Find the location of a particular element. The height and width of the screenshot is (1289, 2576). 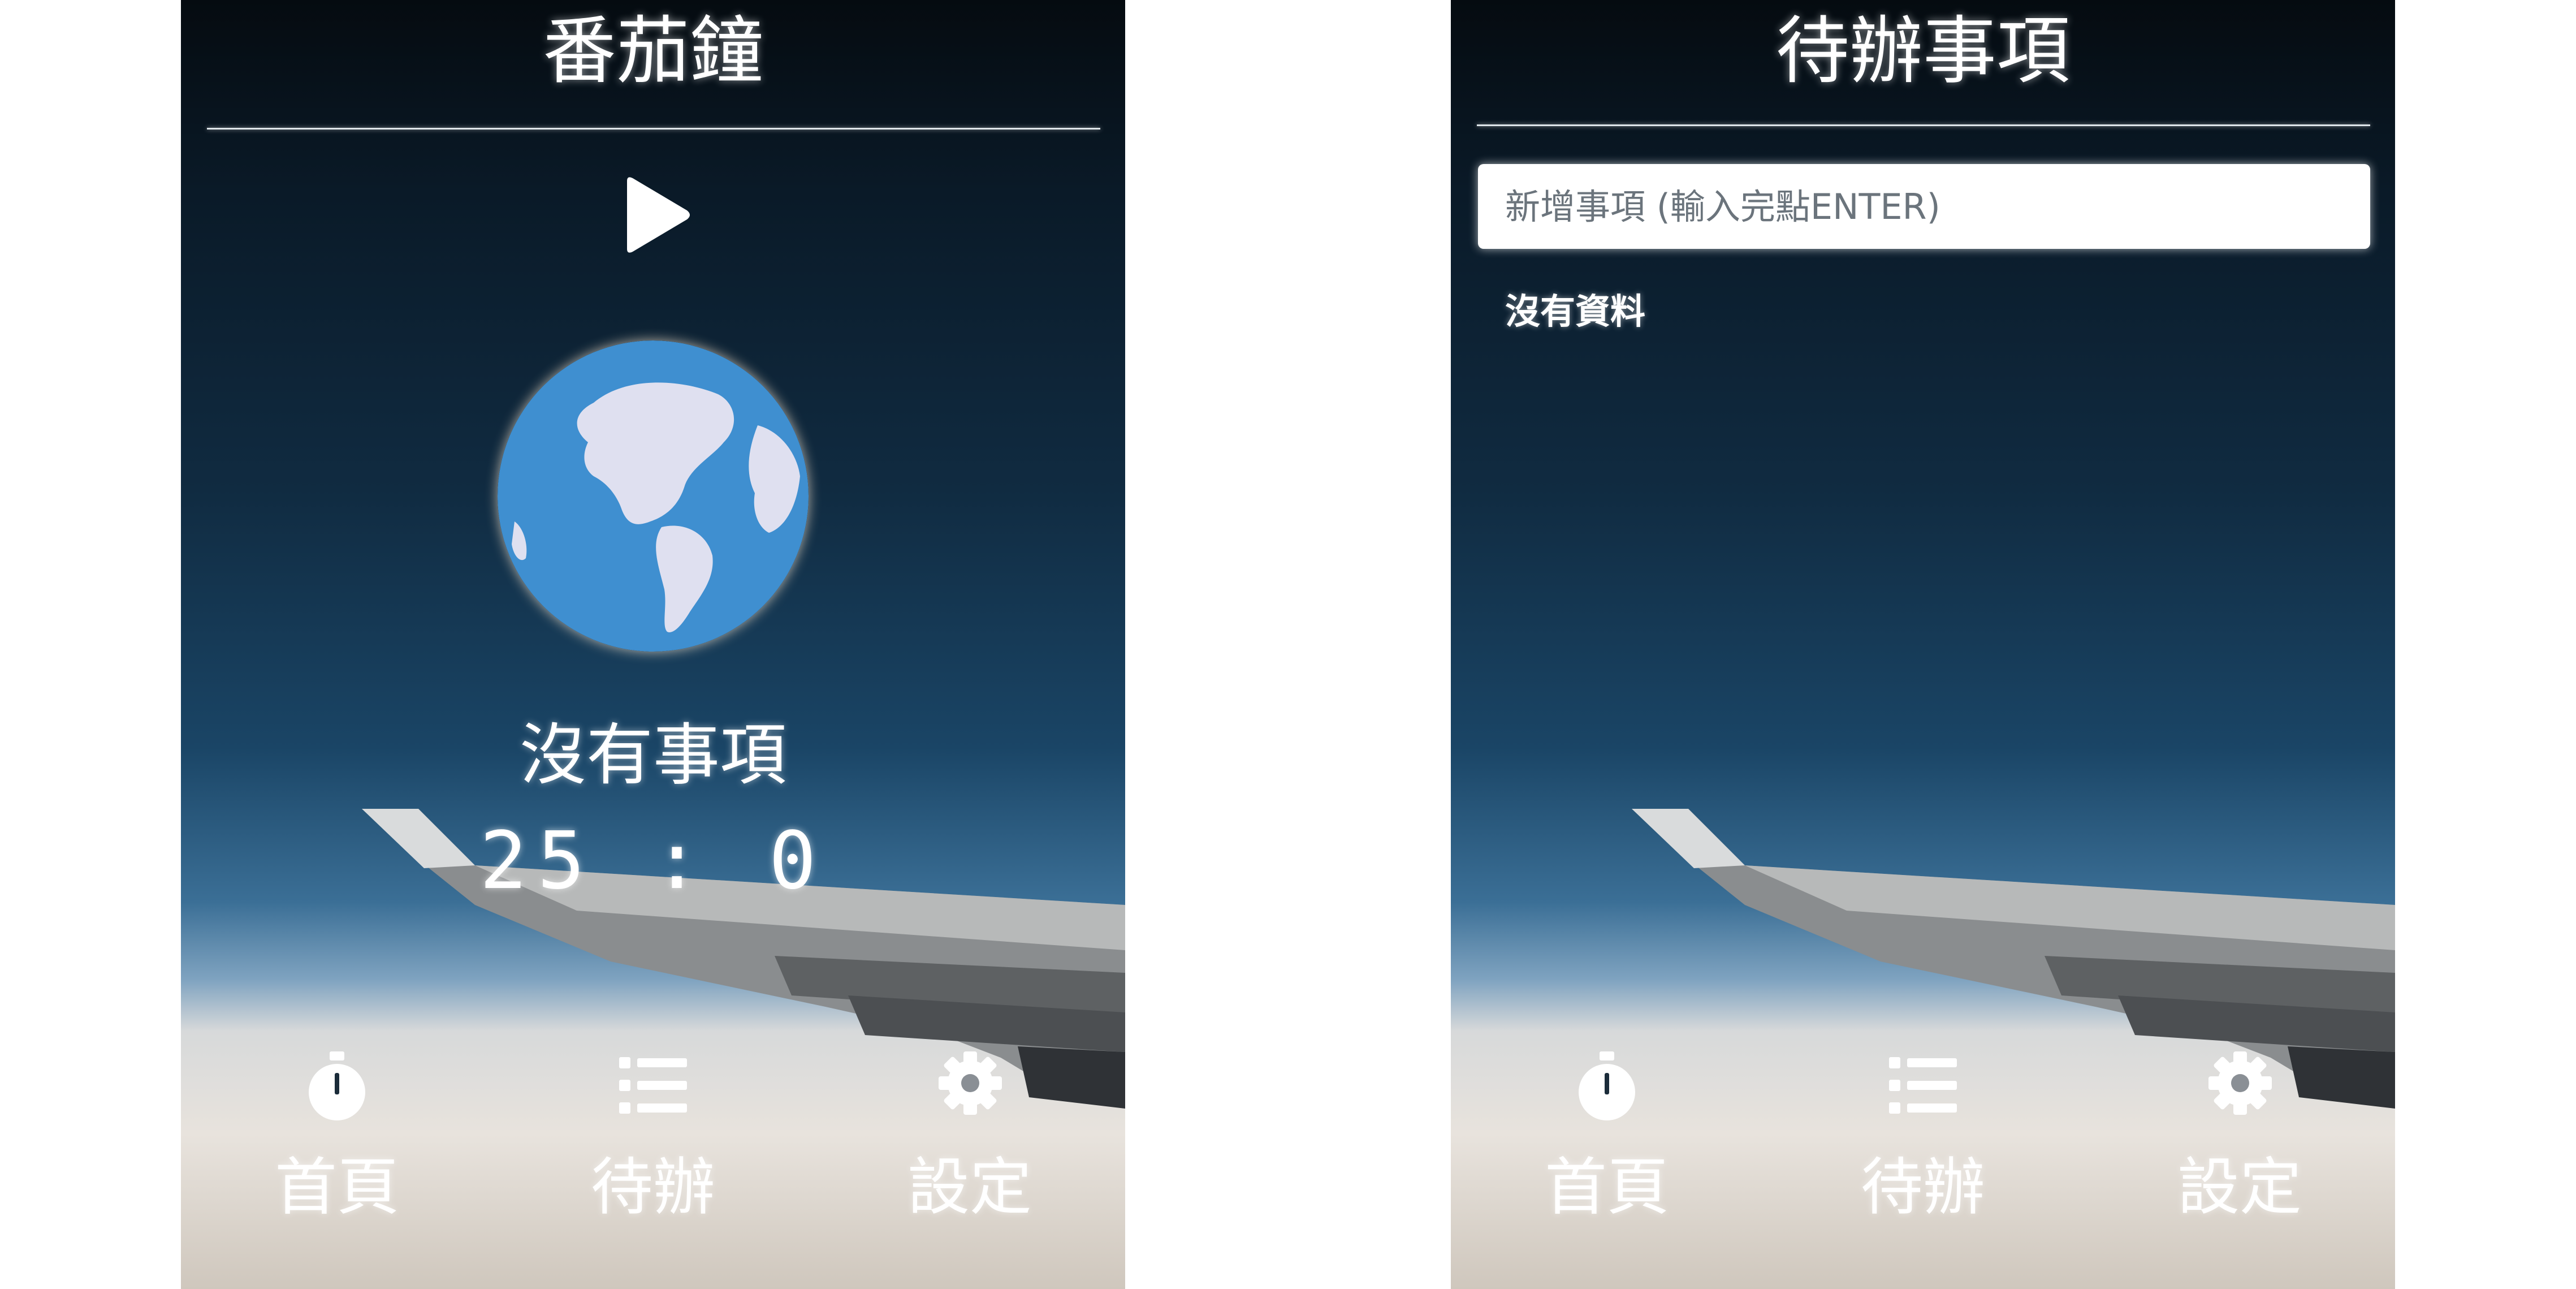

timer-display: 25 : 0 is located at coordinates (653, 861).